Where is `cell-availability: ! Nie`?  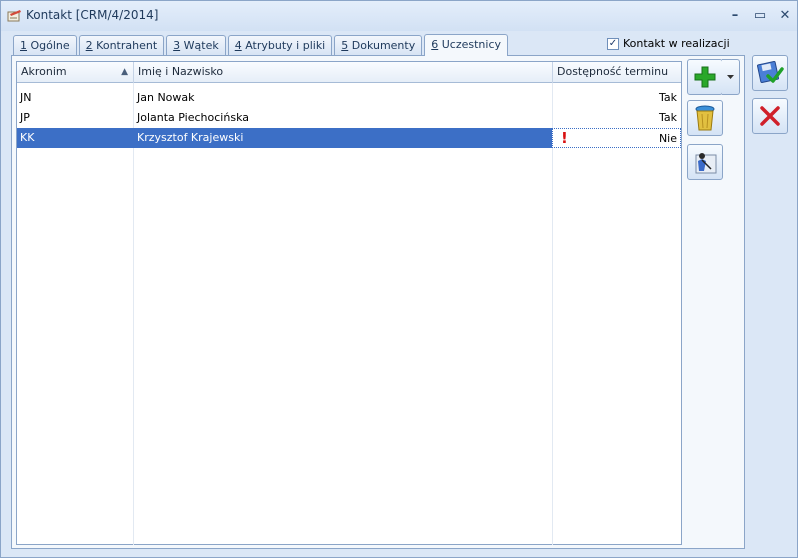
cell-availability: ! Nie is located at coordinates (616, 138).